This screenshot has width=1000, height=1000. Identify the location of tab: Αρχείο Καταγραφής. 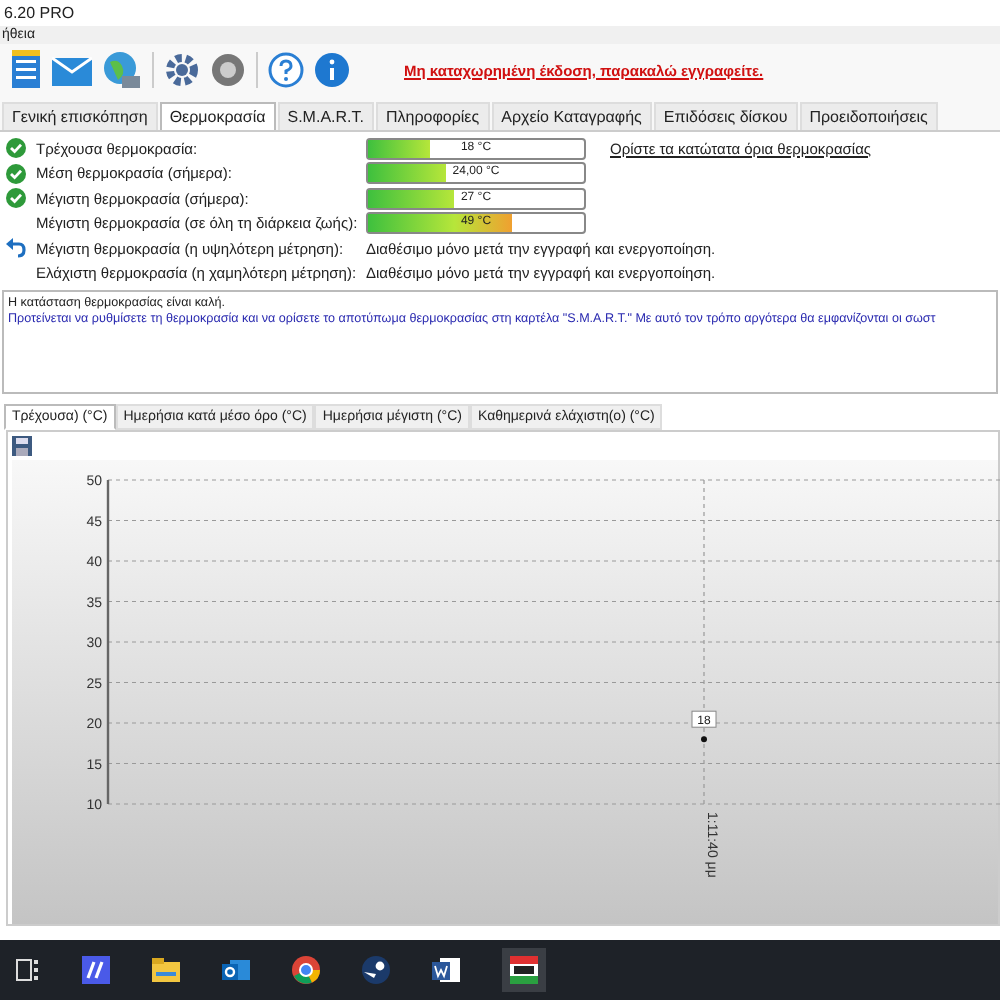
(571, 116).